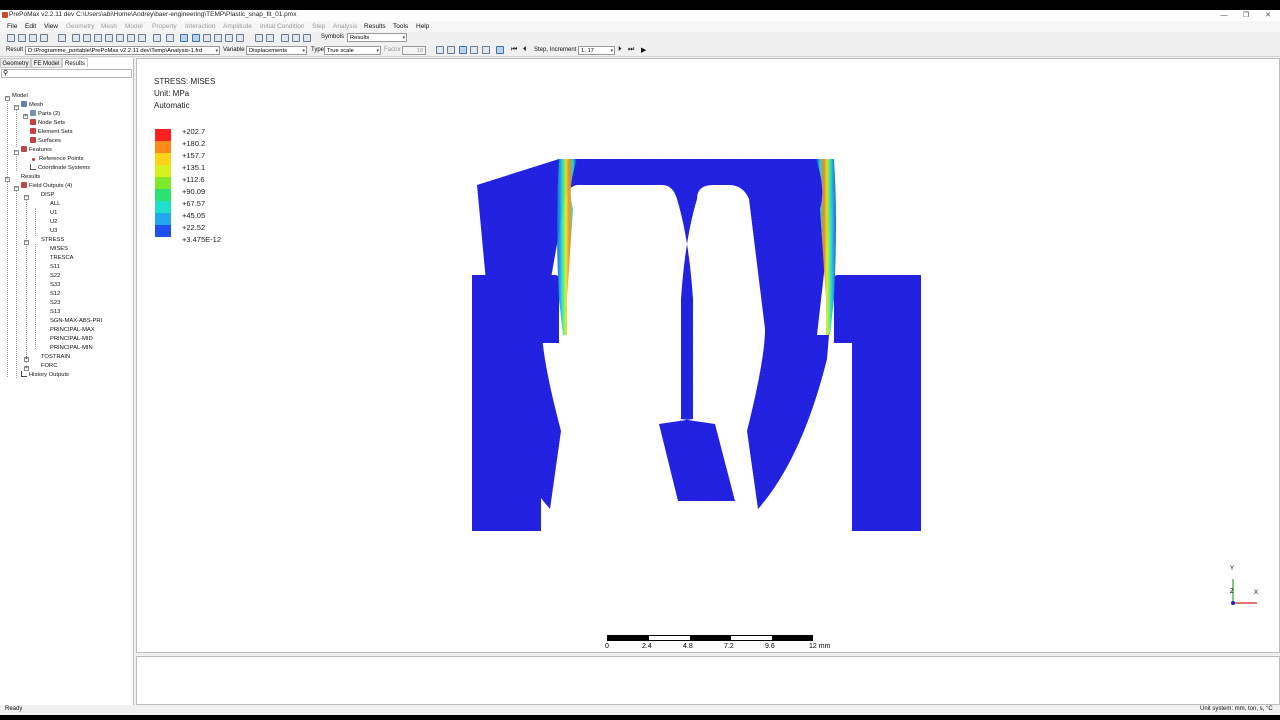 This screenshot has height=720, width=1280. Describe the element at coordinates (296, 38) in the screenshot. I see `hide-icon` at that location.